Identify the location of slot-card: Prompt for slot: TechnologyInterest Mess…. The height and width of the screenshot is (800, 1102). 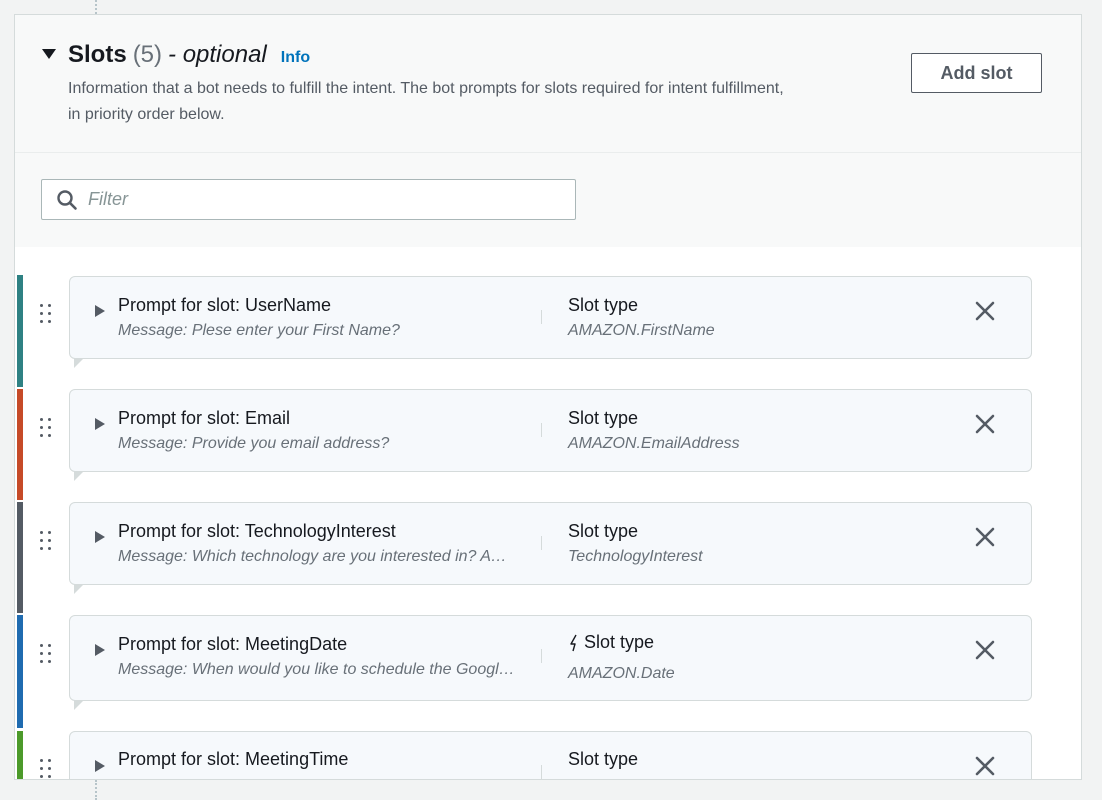
(550, 548).